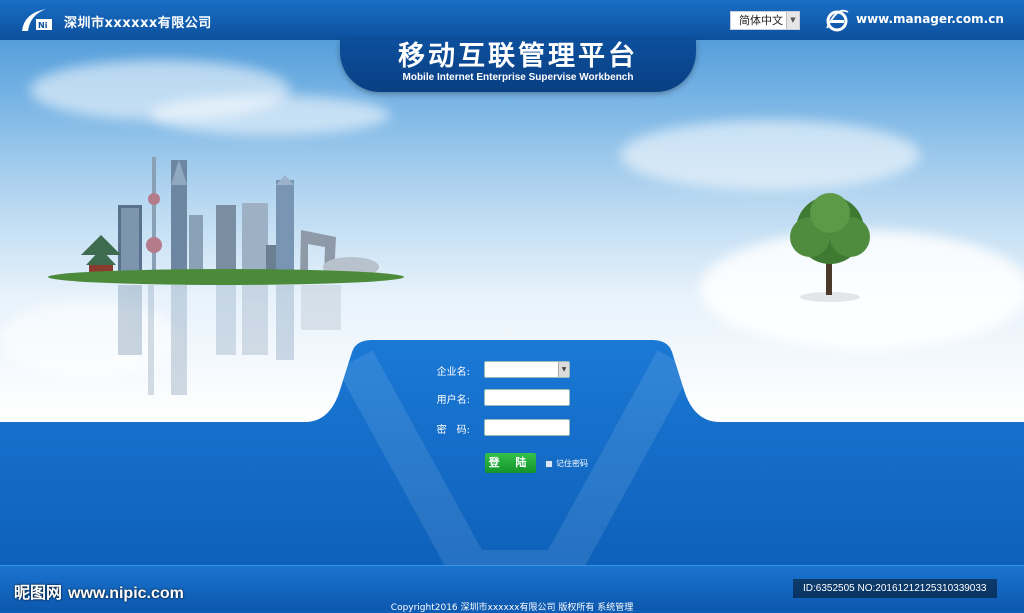 The width and height of the screenshot is (1024, 613). Describe the element at coordinates (837, 20) in the screenshot. I see `internet-explorer-icon` at that location.